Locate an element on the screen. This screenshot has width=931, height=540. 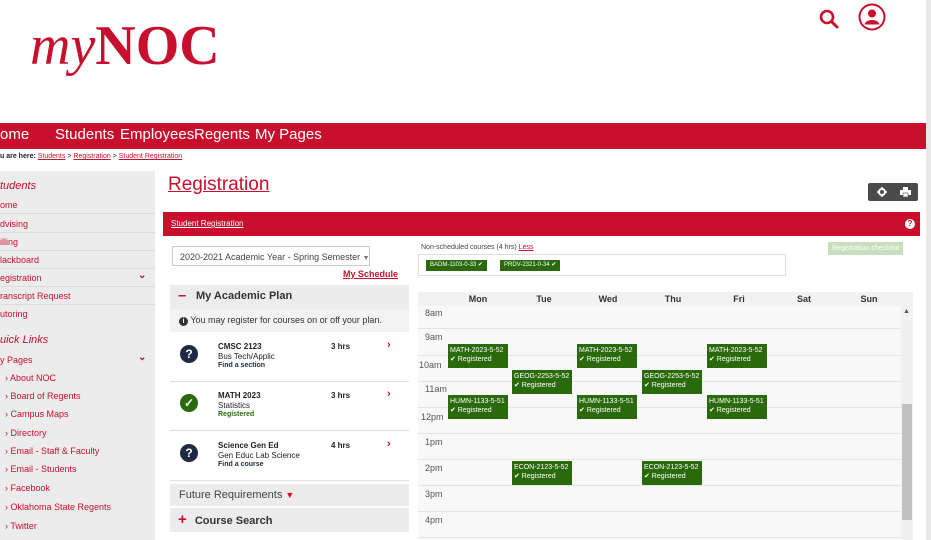
hour-label: 1pm is located at coordinates (434, 442).